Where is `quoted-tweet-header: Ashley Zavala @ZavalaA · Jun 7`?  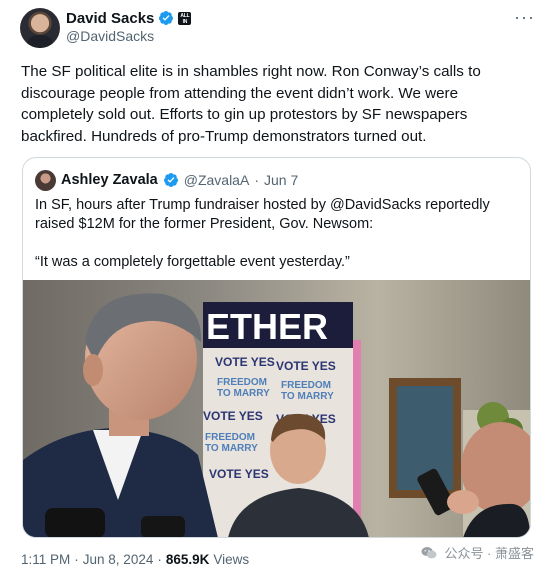
quoted-tweet-header: Ashley Zavala @ZavalaA · Jun 7 is located at coordinates (166, 180).